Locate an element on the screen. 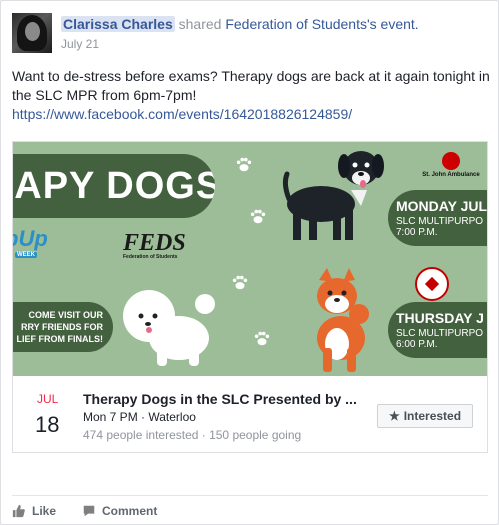 The height and width of the screenshot is (525, 499). therapeutic-paws-logo is located at coordinates (432, 284).